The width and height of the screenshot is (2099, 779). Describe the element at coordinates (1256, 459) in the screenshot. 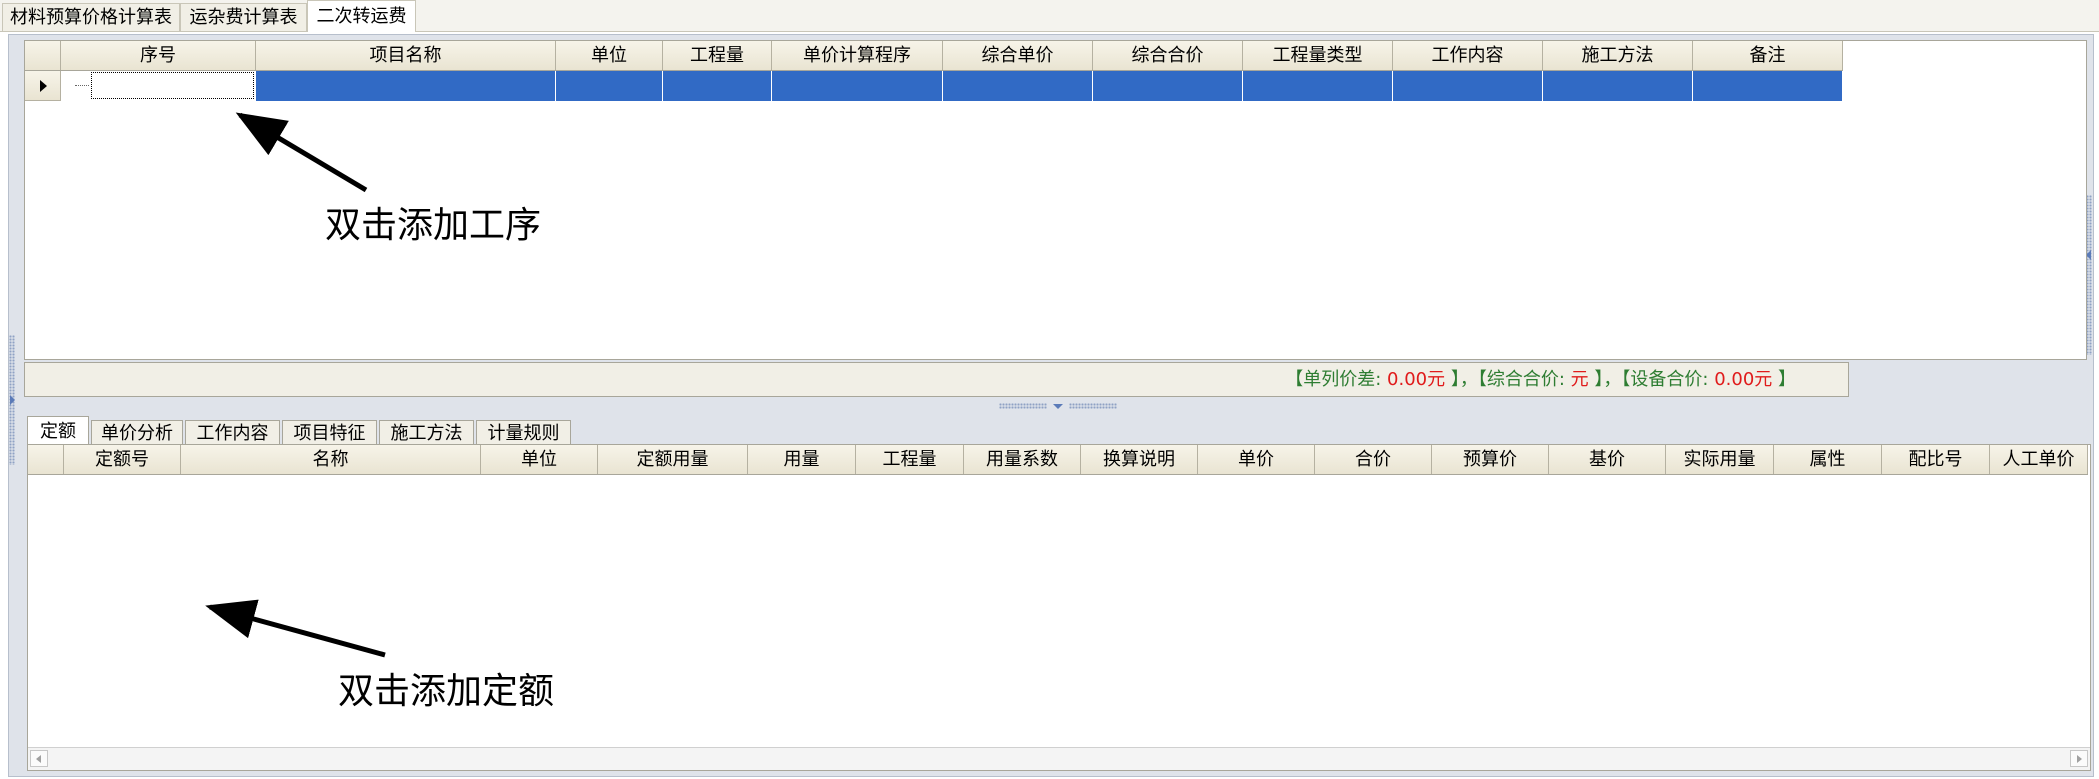

I see `col-header-unit-price: 单价` at that location.